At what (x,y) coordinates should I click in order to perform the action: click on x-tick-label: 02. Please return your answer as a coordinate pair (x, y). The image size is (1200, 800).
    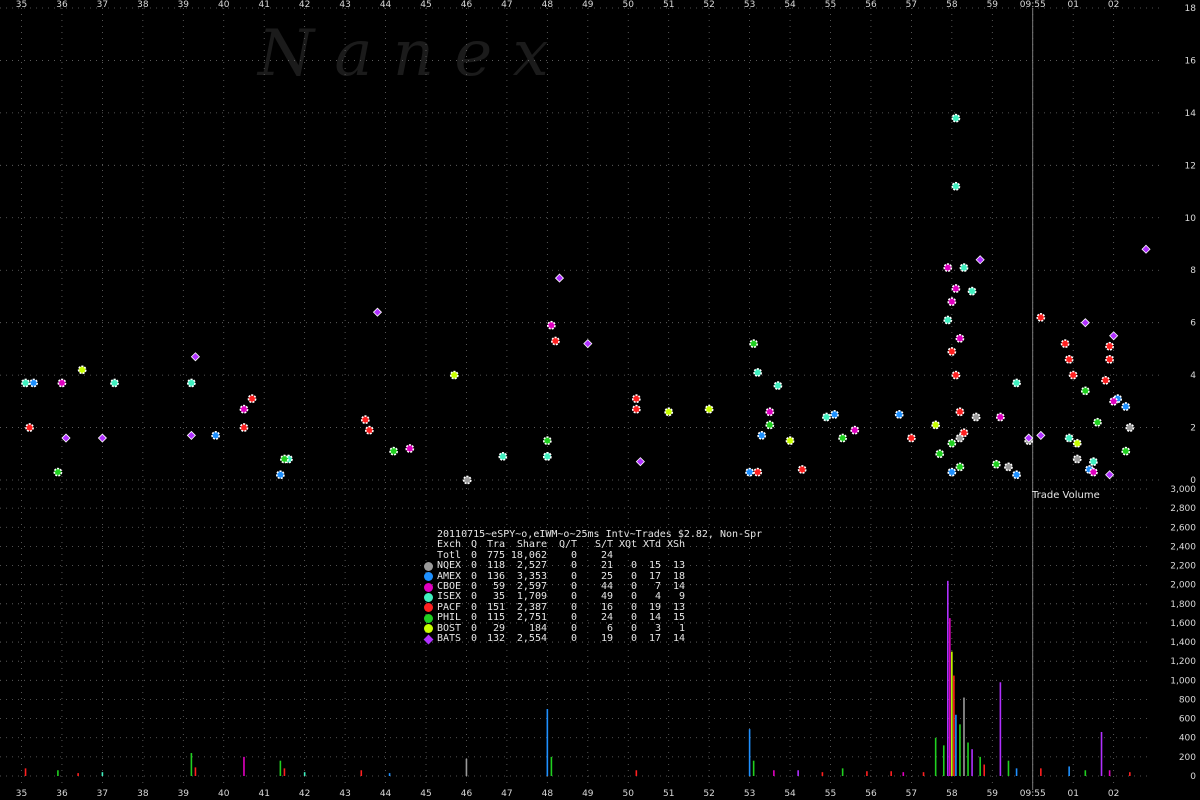
    Looking at the image, I should click on (1113, 794).